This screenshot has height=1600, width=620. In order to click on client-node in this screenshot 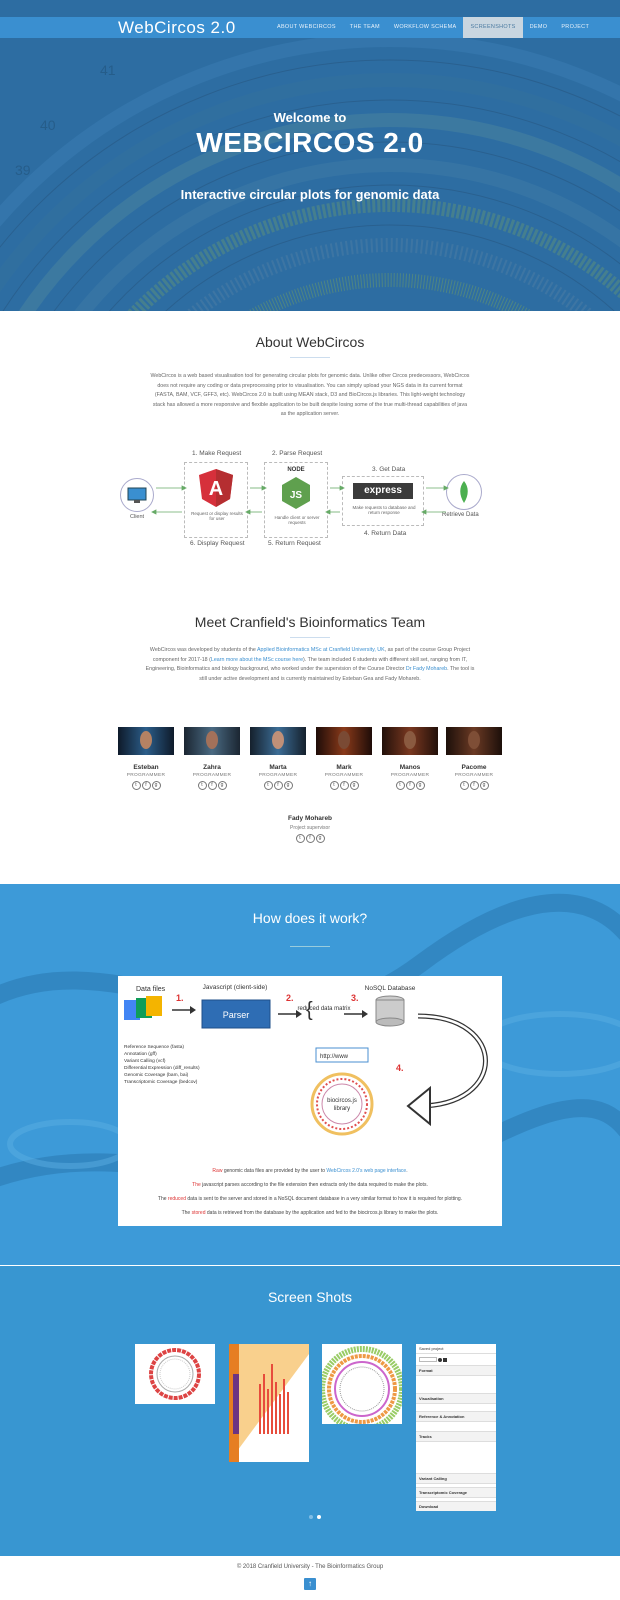, I will do `click(137, 495)`.